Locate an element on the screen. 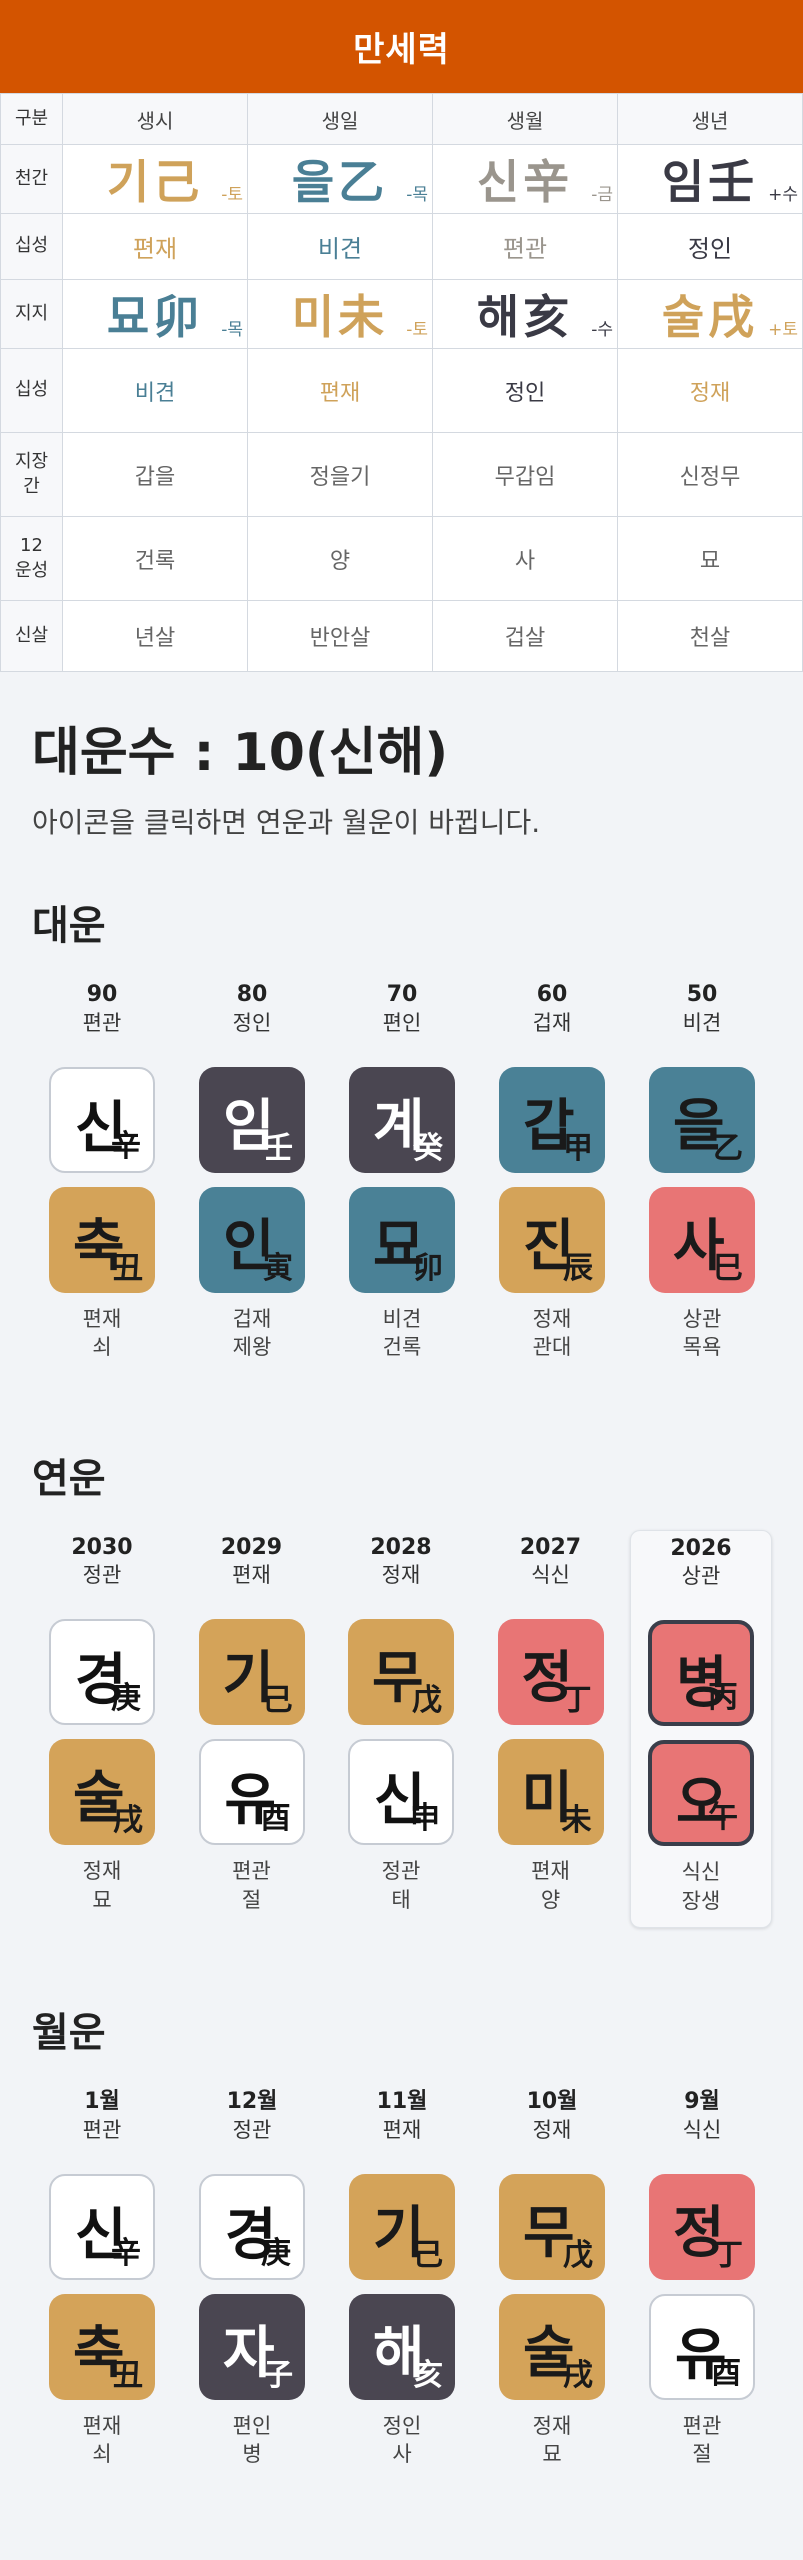 This screenshot has width=803, height=2560. wolun-stem-tile: 신辛 is located at coordinates (102, 2227).